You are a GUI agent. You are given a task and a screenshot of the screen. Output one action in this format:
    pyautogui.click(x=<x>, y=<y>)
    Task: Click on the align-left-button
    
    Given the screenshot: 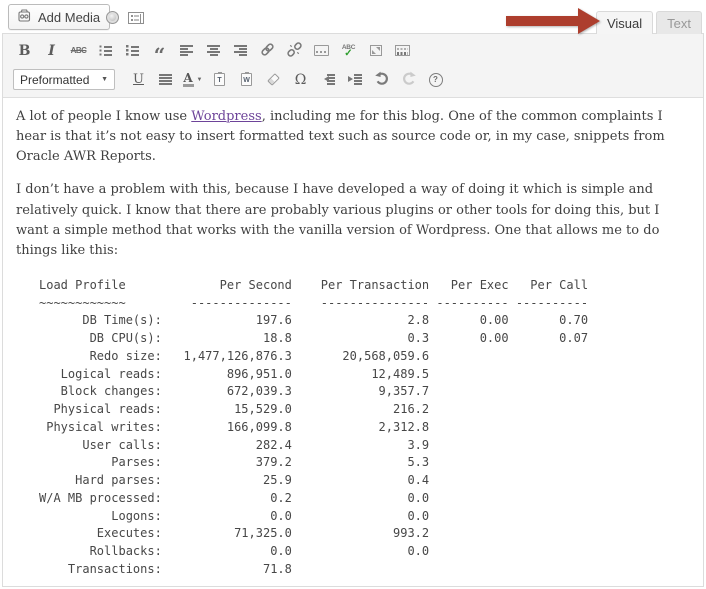 What is the action you would take?
    pyautogui.click(x=186, y=51)
    